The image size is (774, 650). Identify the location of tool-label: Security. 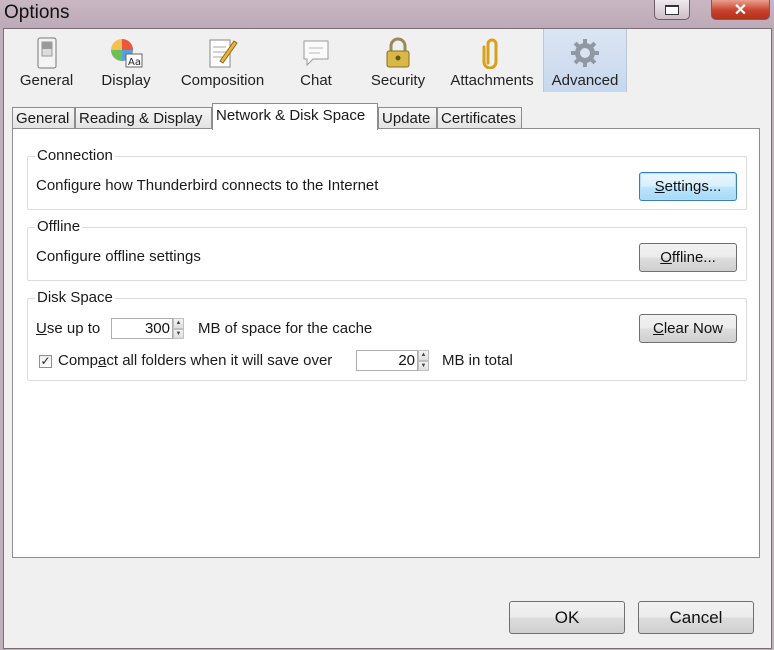
(398, 80).